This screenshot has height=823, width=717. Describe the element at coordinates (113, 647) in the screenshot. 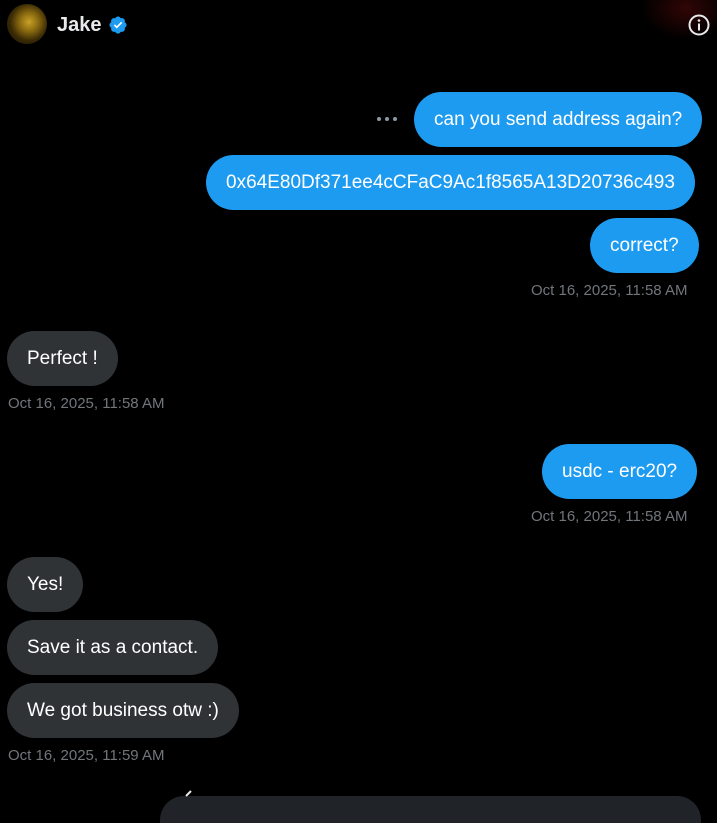

I see `incoming-message: Save it as a contact.` at that location.